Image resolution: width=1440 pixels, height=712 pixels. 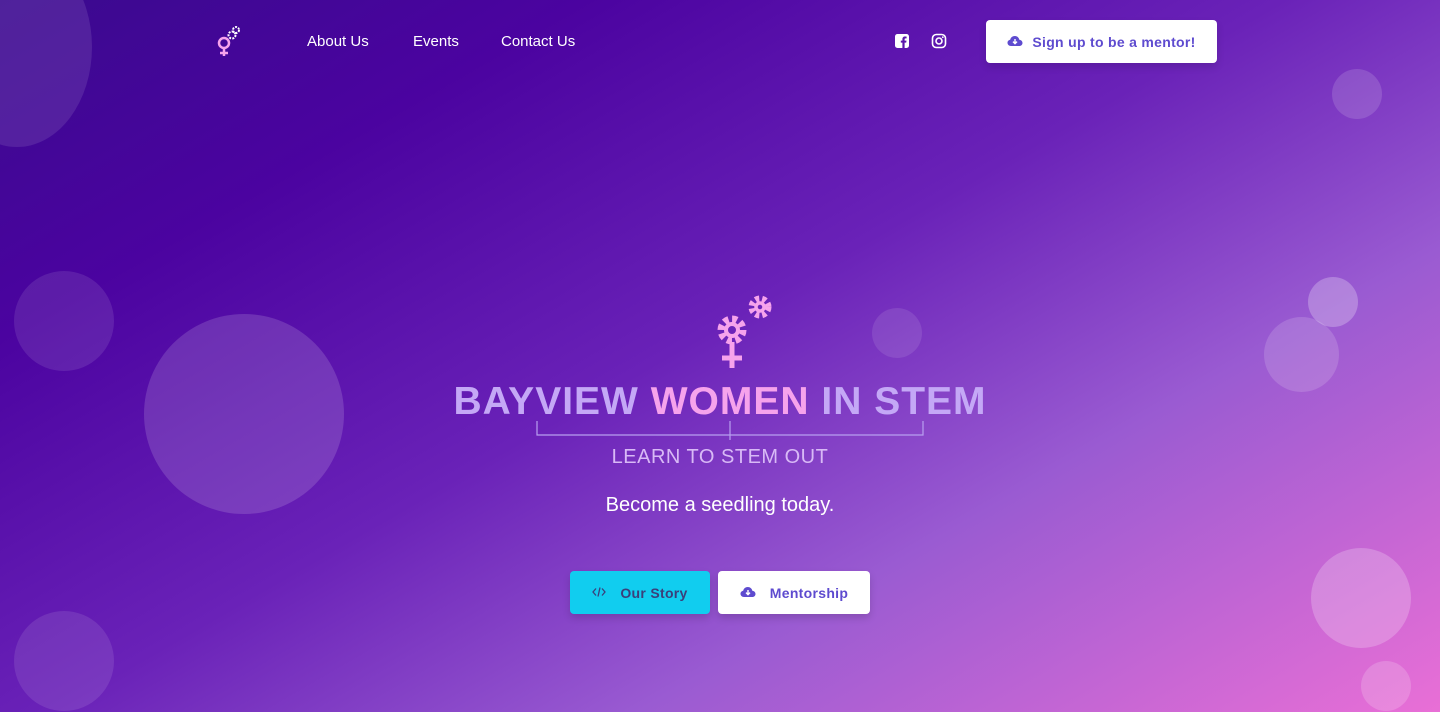 I want to click on hero-subtitle: Become a seedling today., so click(x=720, y=505).